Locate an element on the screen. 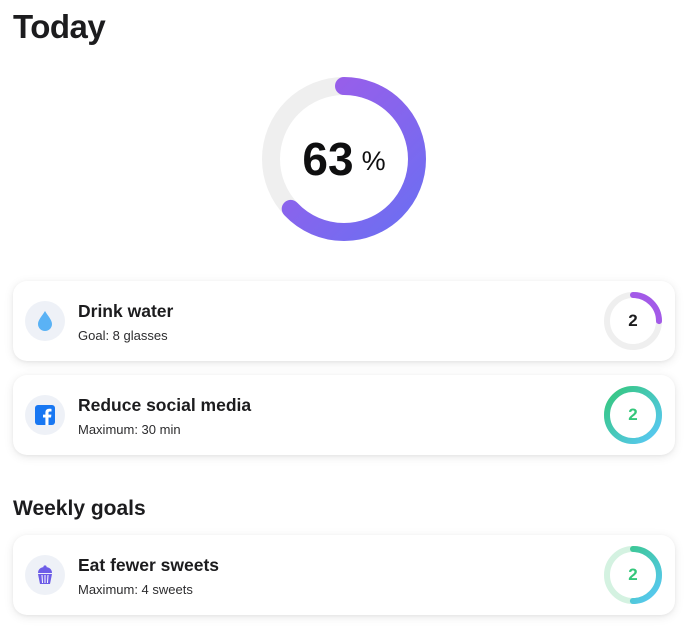  goal-title: Eat fewer sweets is located at coordinates (149, 565).